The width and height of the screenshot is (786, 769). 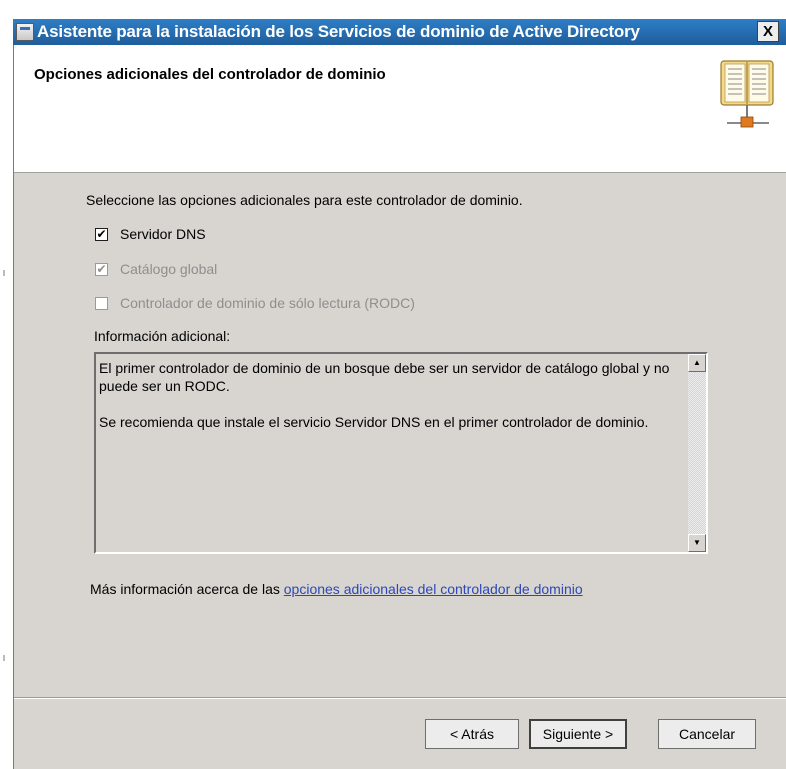 I want to click on footer-separator, so click(x=400, y=698).